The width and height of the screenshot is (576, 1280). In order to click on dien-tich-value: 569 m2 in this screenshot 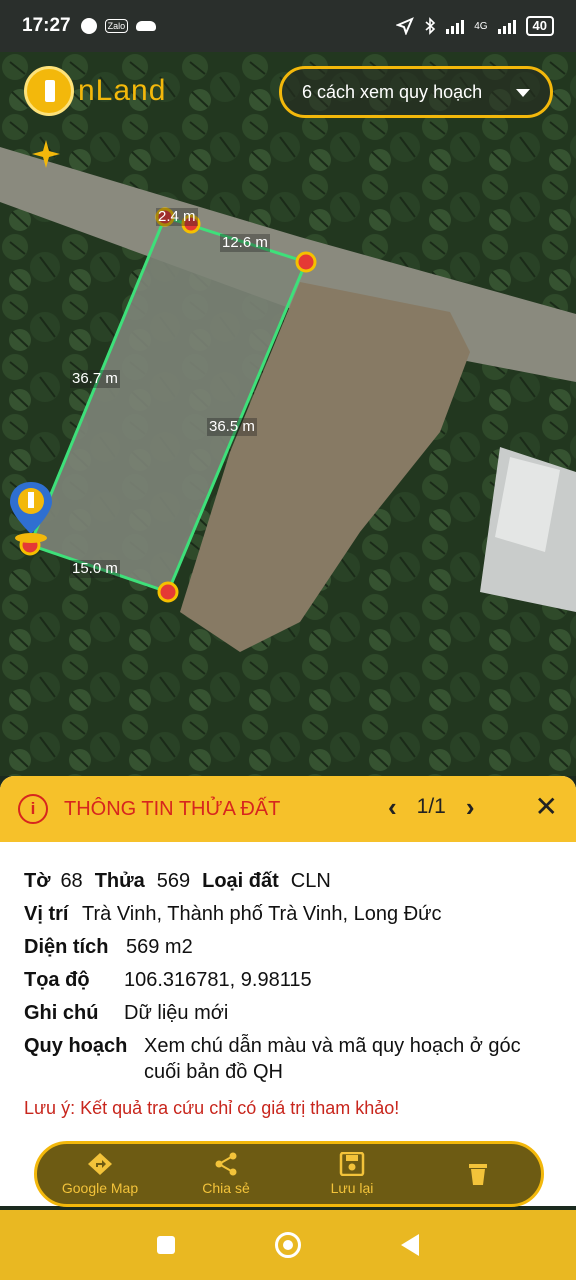, I will do `click(159, 947)`.